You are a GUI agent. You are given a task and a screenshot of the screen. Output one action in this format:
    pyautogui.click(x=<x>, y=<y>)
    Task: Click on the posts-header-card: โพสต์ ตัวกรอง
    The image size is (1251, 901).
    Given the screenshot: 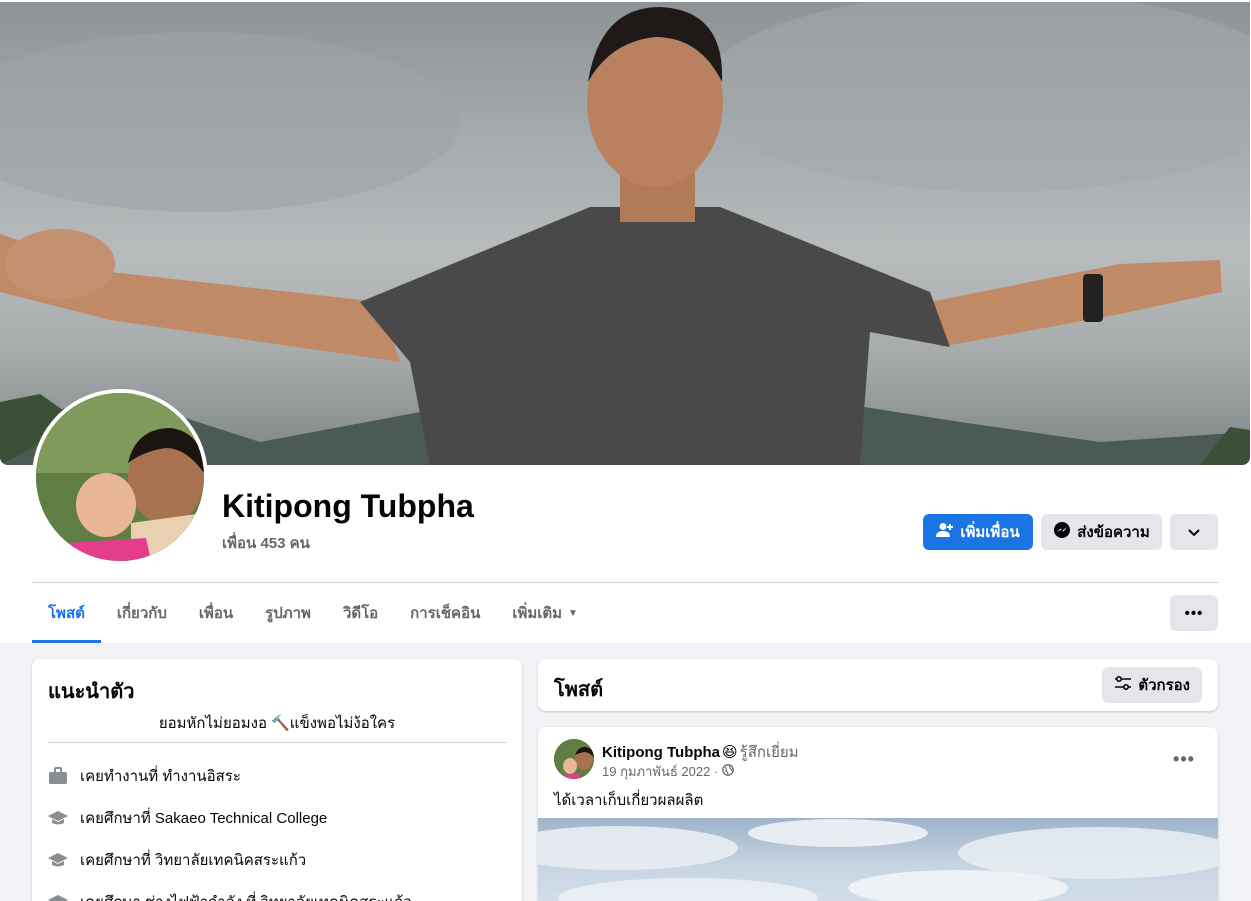 What is the action you would take?
    pyautogui.click(x=878, y=685)
    